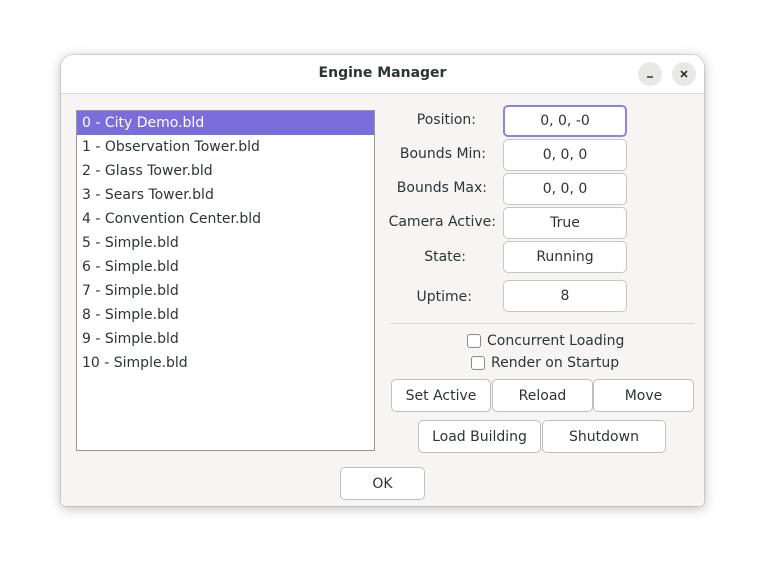 This screenshot has height=573, width=765. What do you see at coordinates (382, 483) in the screenshot?
I see `ok-button: OK` at bounding box center [382, 483].